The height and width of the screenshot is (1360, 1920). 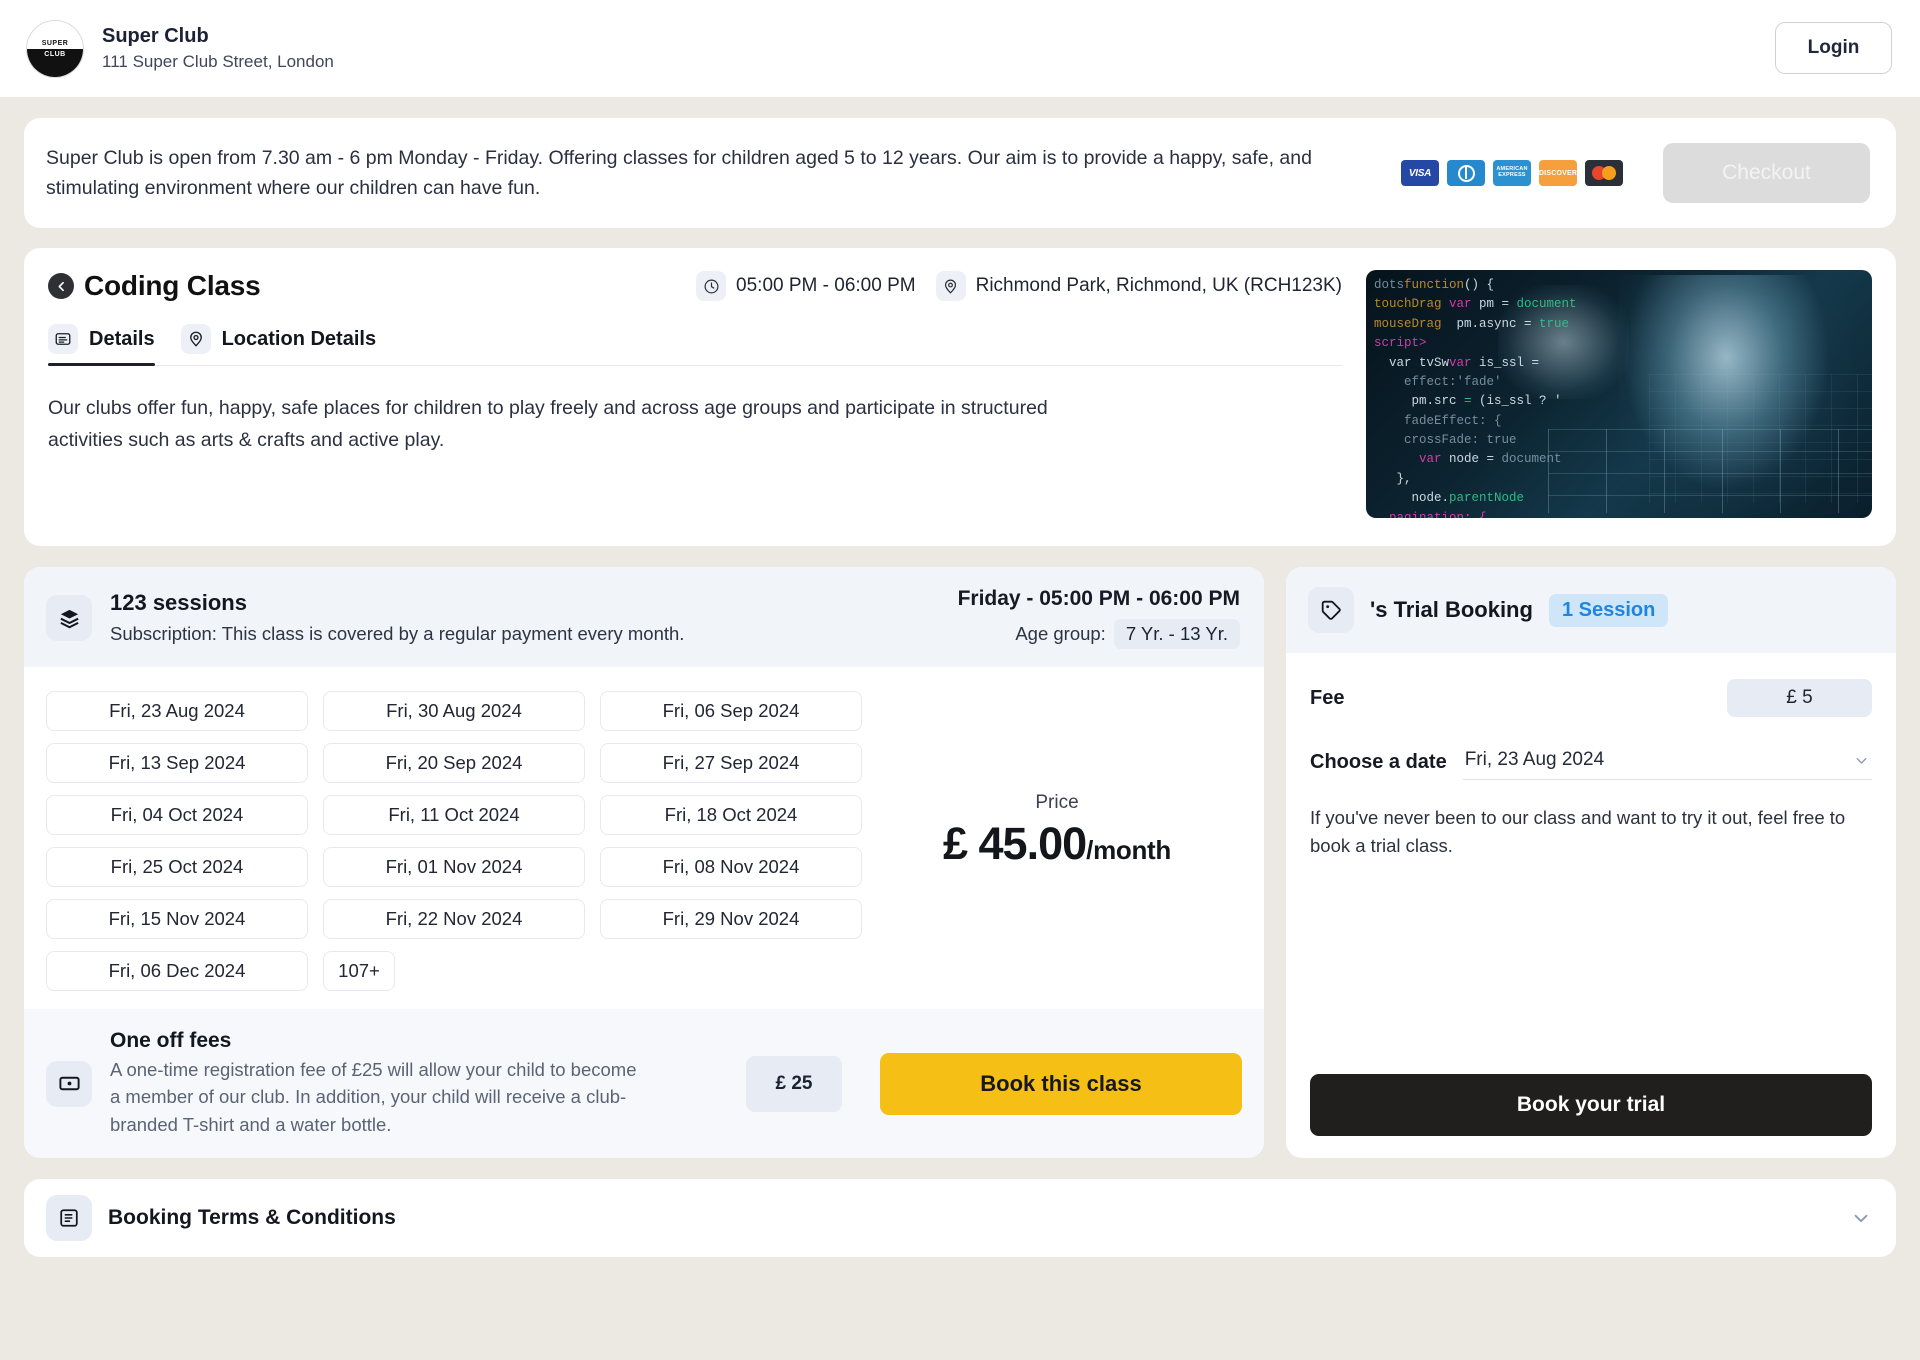 What do you see at coordinates (218, 61) in the screenshot?
I see `club-address: 111 Super Club Street, London` at bounding box center [218, 61].